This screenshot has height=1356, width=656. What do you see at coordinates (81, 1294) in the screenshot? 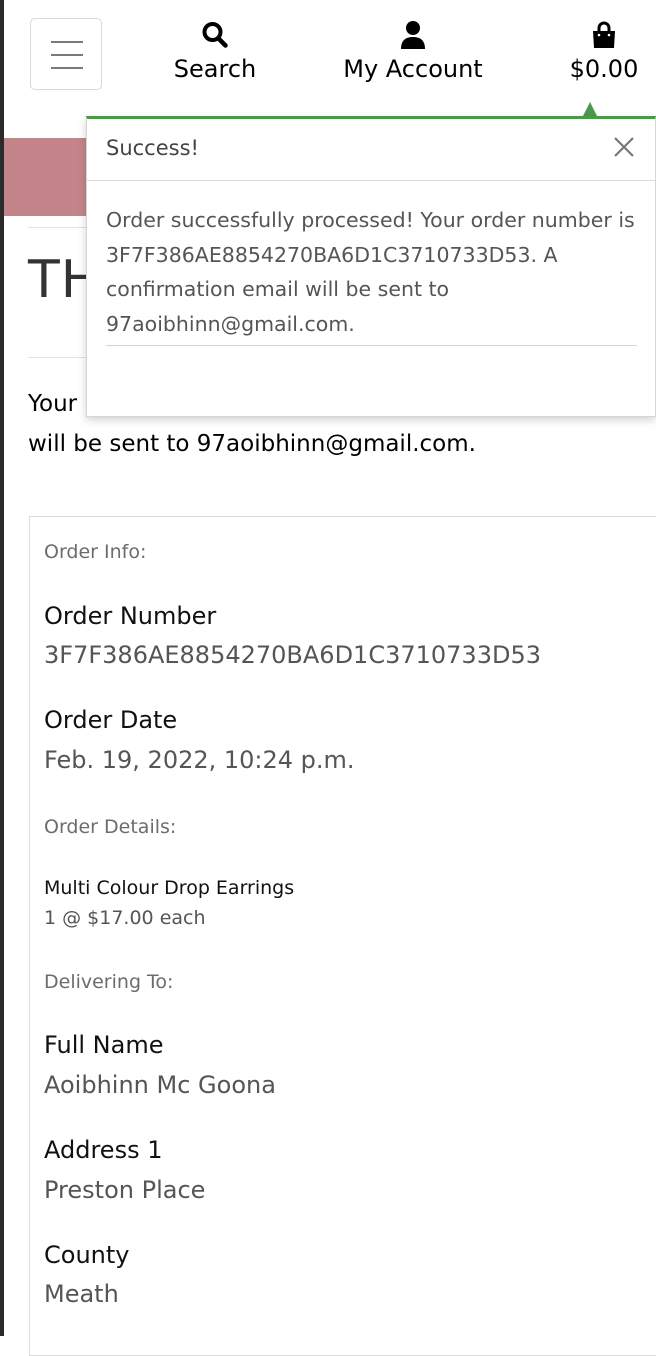
I see `county-value: Meath` at bounding box center [81, 1294].